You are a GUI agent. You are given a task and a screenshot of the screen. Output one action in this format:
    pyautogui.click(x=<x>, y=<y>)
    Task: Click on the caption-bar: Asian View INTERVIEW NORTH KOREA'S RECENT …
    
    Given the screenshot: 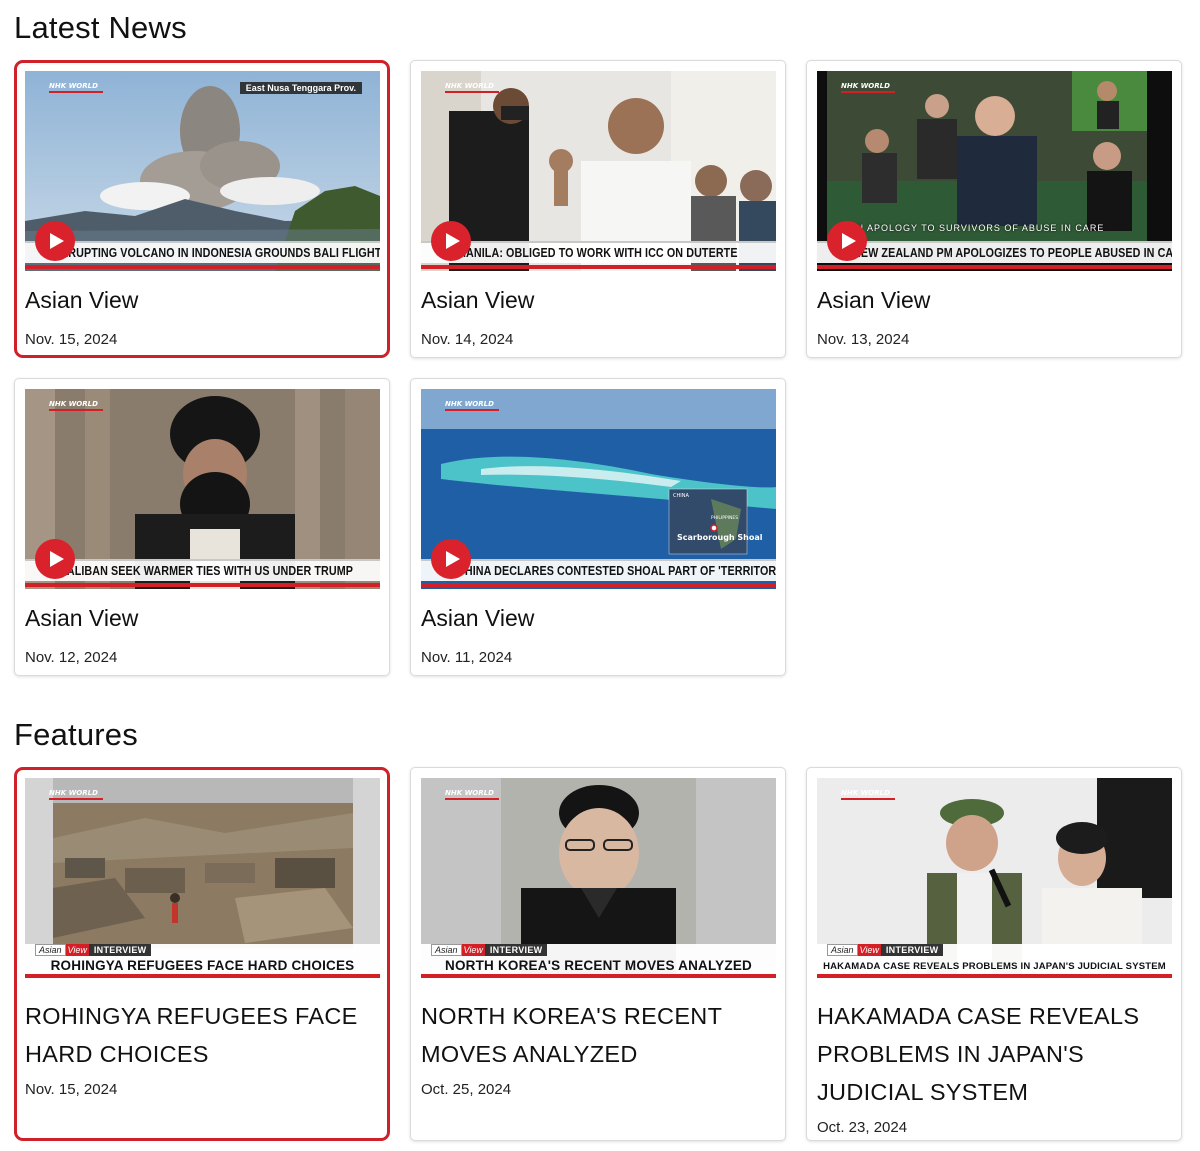 What is the action you would take?
    pyautogui.click(x=598, y=961)
    